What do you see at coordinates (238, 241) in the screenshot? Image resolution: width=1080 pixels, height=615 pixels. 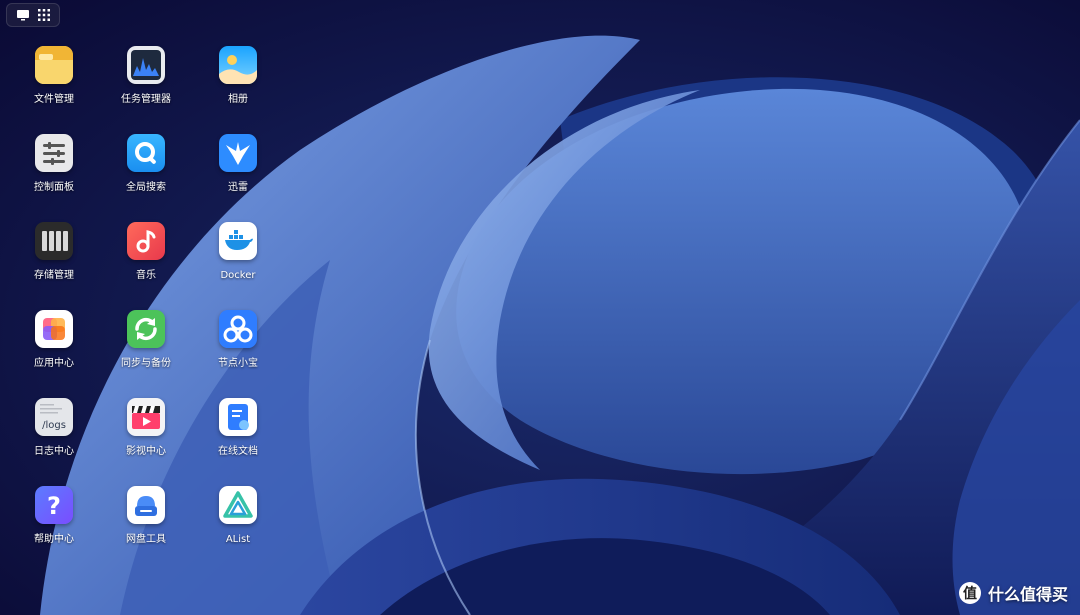 I see `docker-whale-icon` at bounding box center [238, 241].